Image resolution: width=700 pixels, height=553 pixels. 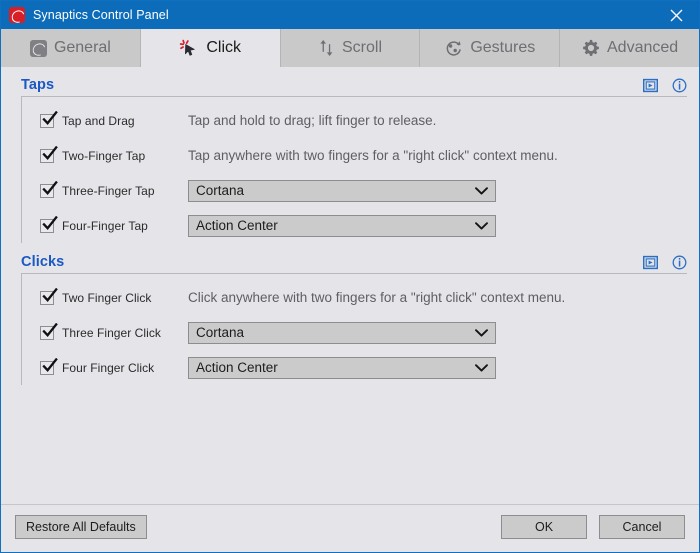 What do you see at coordinates (664, 262) in the screenshot?
I see `section-clicks-icons` at bounding box center [664, 262].